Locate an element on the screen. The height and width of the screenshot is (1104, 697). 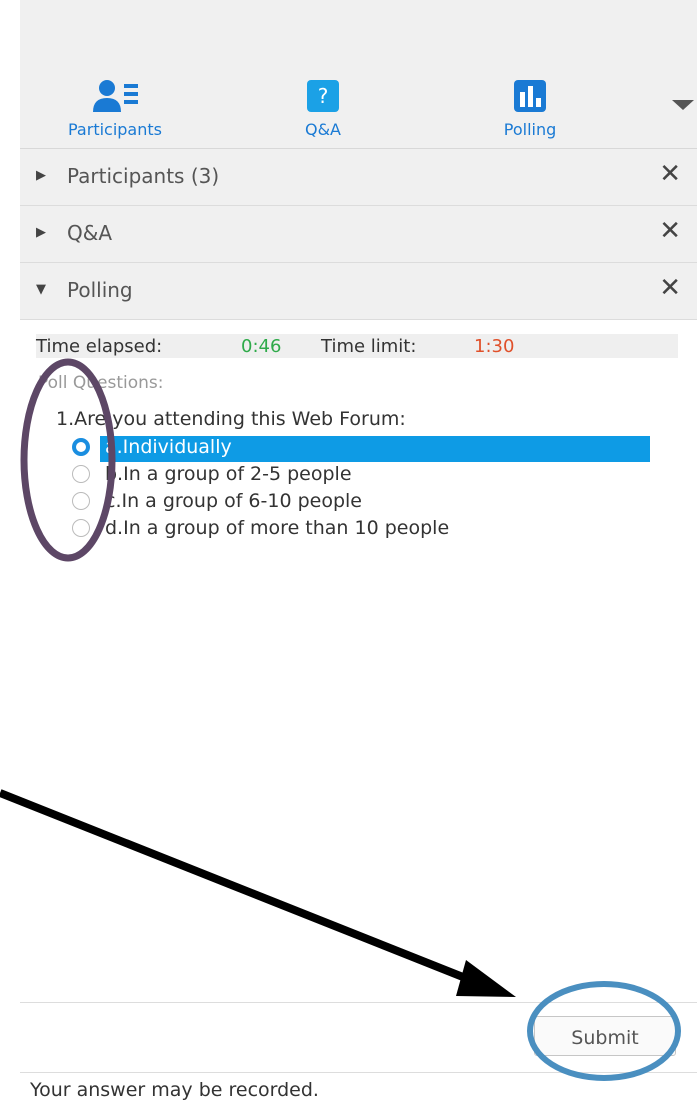
poll-option-d: d.In a group of more than 10 people is located at coordinates (361, 530).